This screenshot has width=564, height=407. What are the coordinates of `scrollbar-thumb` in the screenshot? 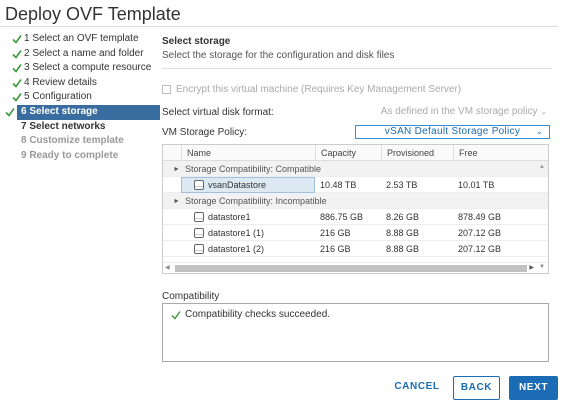 It's located at (351, 268).